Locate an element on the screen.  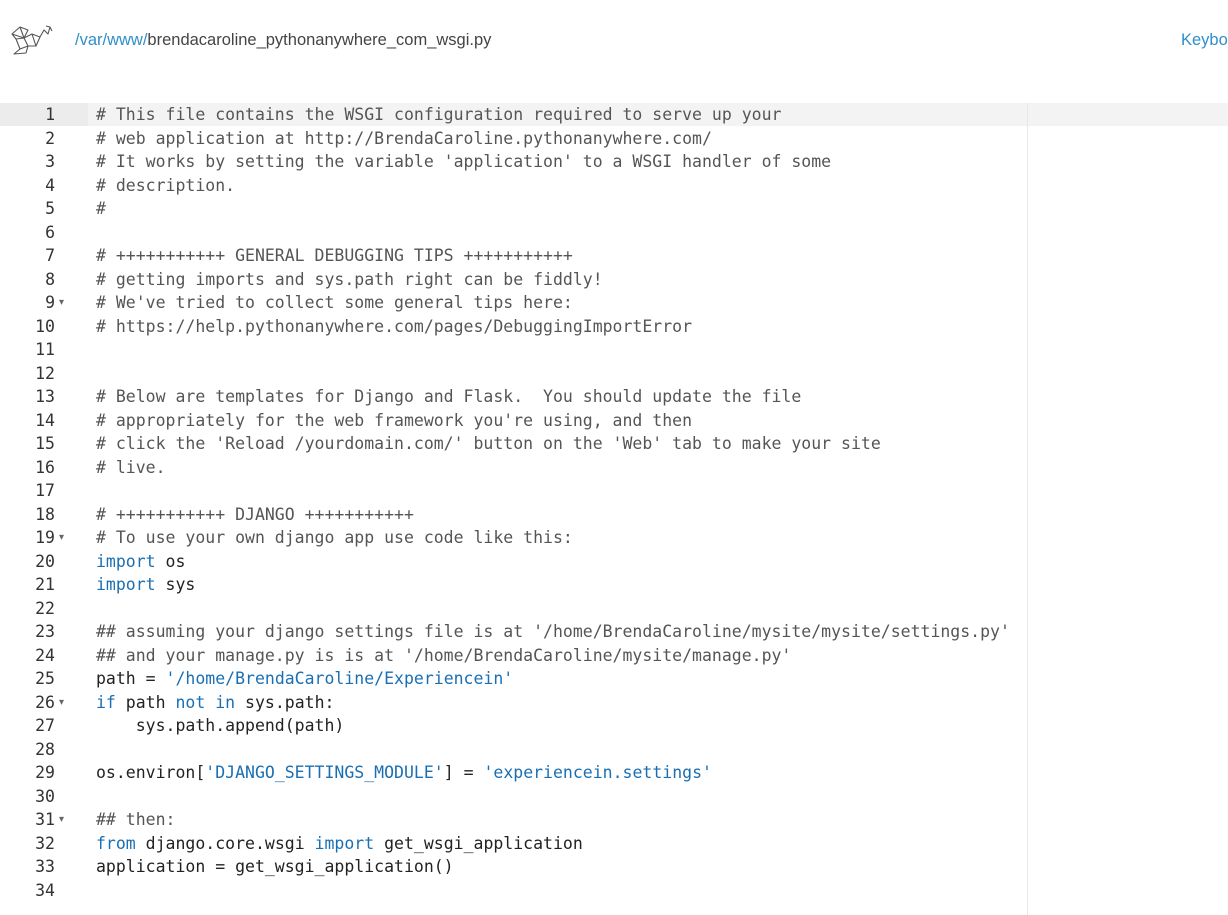
code-line: 26 ▾ if path not in sys.path: is located at coordinates (614, 703).